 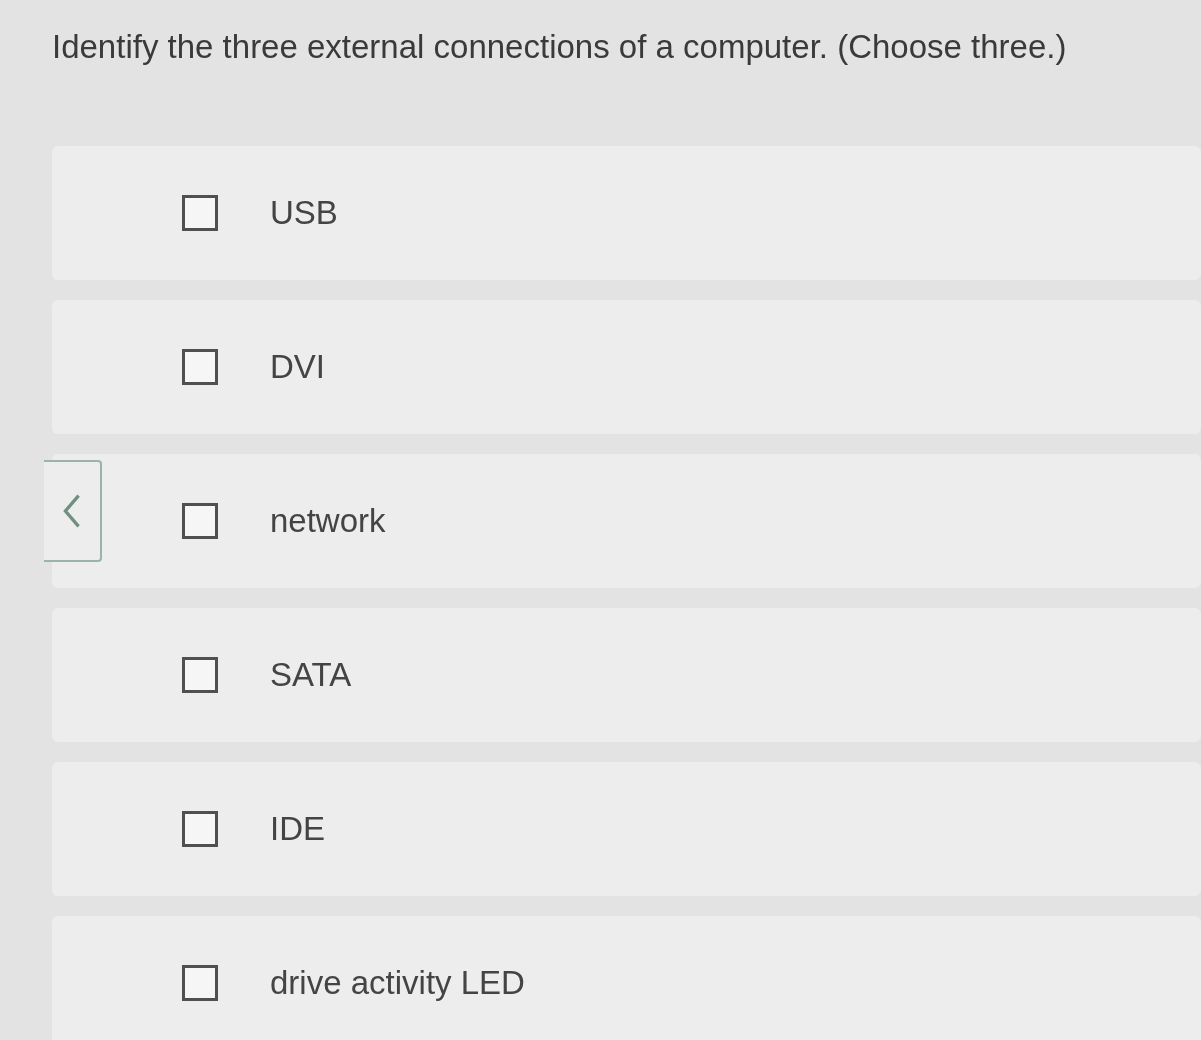 I want to click on answer-option: DVI, so click(x=626, y=367).